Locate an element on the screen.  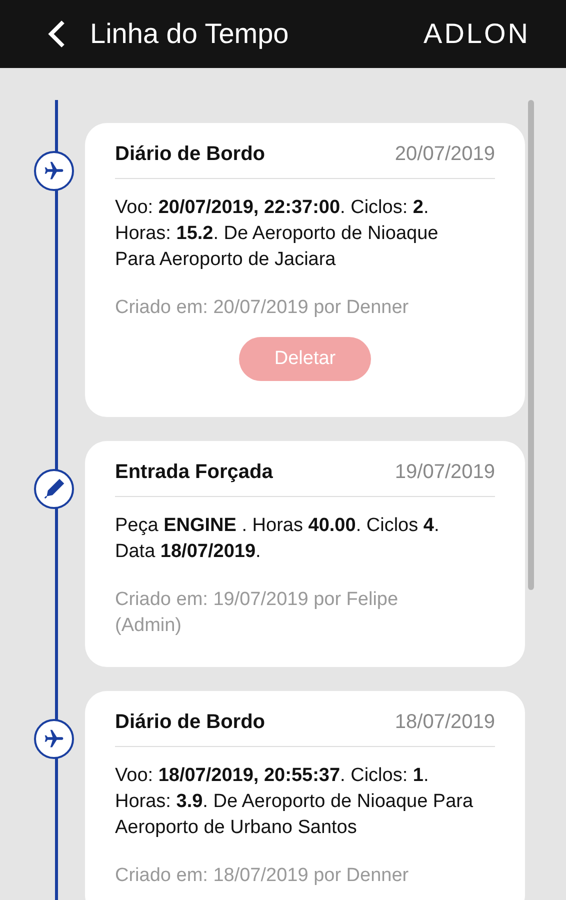
entry-description: Voo: 18/07/2019, 20:55:37. Ciclos: 1. Horas: 3.9. De Aeroporto de Nioaque Para Aeroporto de Urbano Santos is located at coordinates (294, 802).